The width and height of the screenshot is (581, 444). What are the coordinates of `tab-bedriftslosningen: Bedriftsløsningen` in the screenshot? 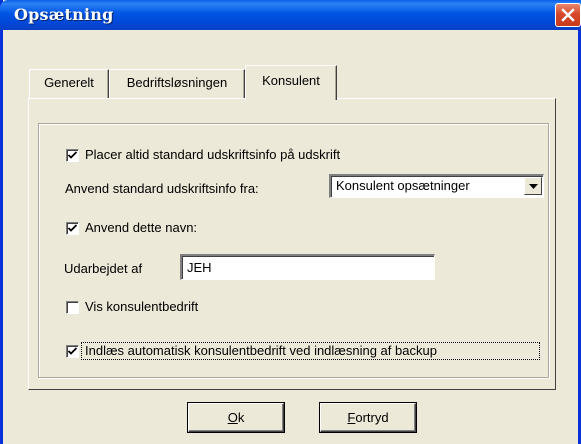 It's located at (177, 84).